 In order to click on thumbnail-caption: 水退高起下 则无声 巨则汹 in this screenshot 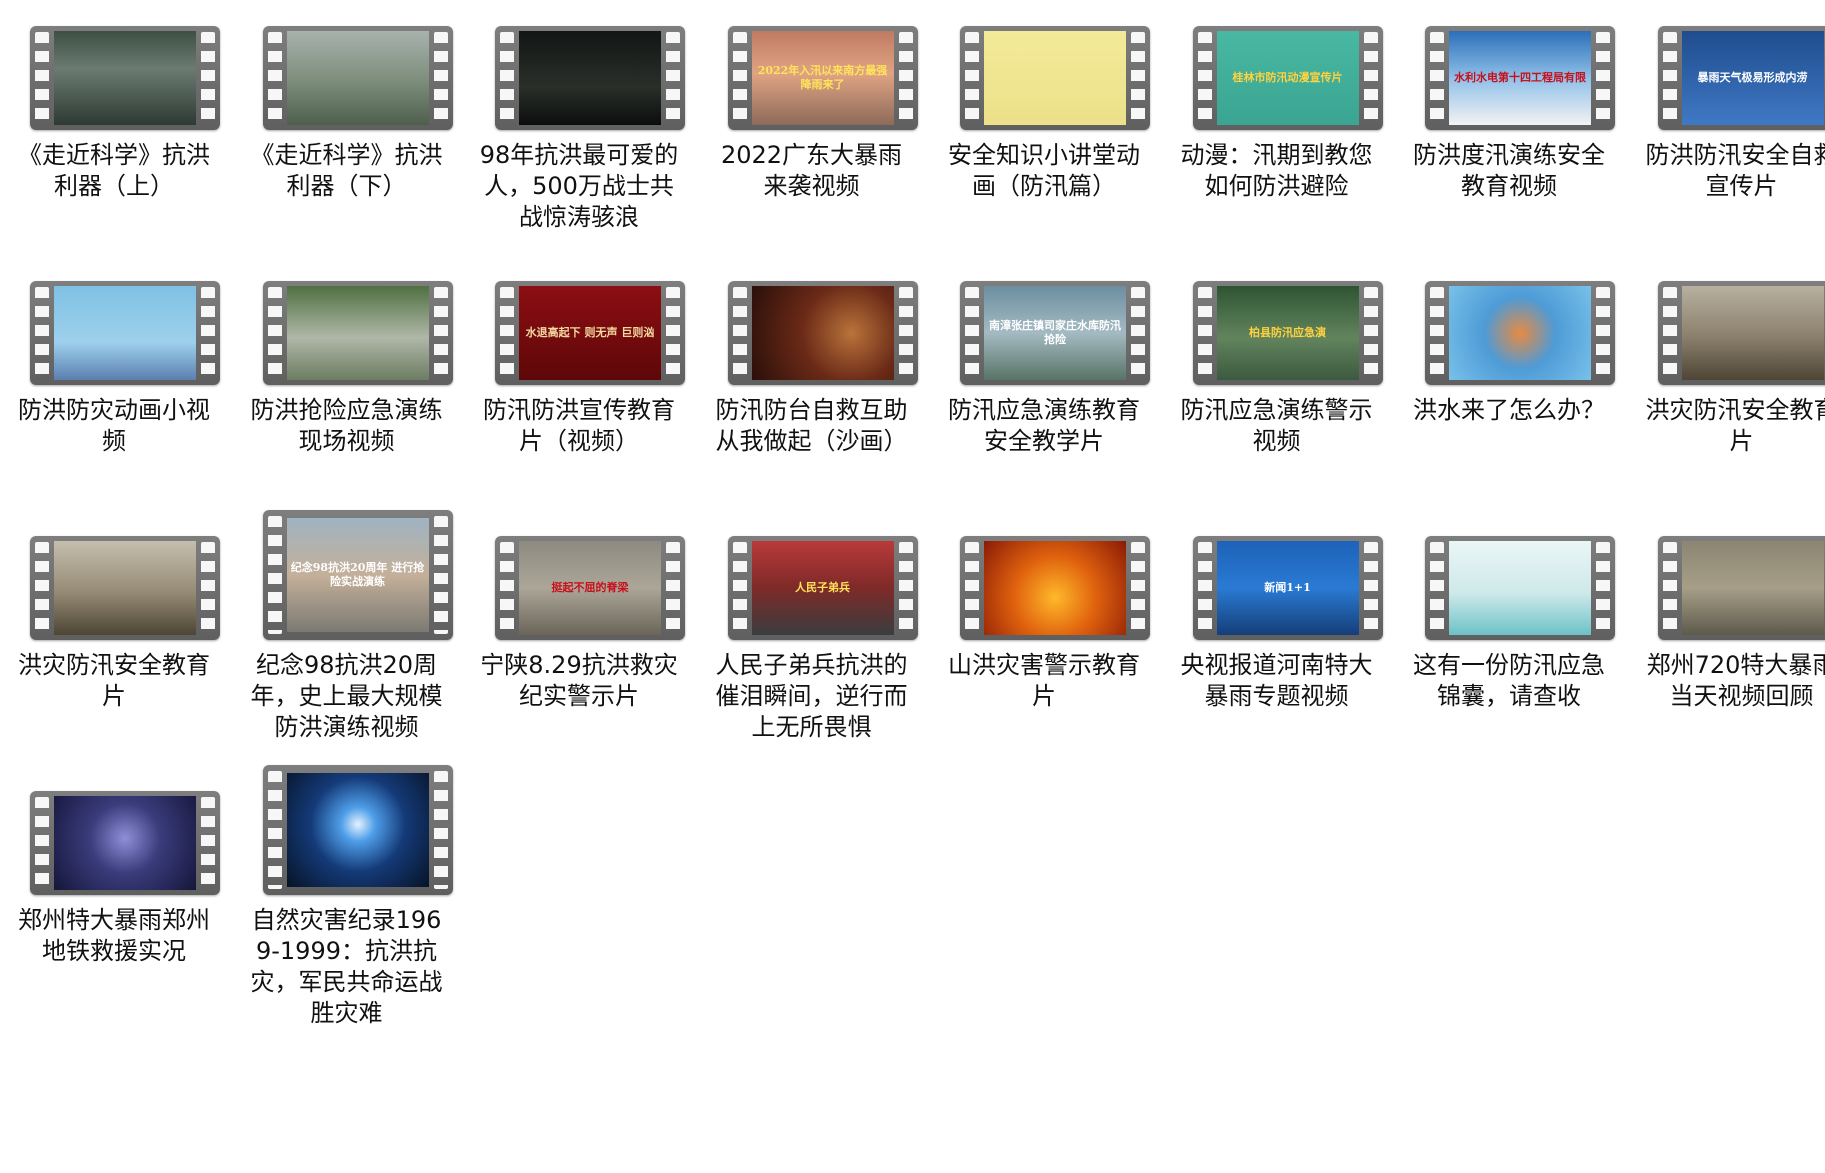, I will do `click(590, 333)`.